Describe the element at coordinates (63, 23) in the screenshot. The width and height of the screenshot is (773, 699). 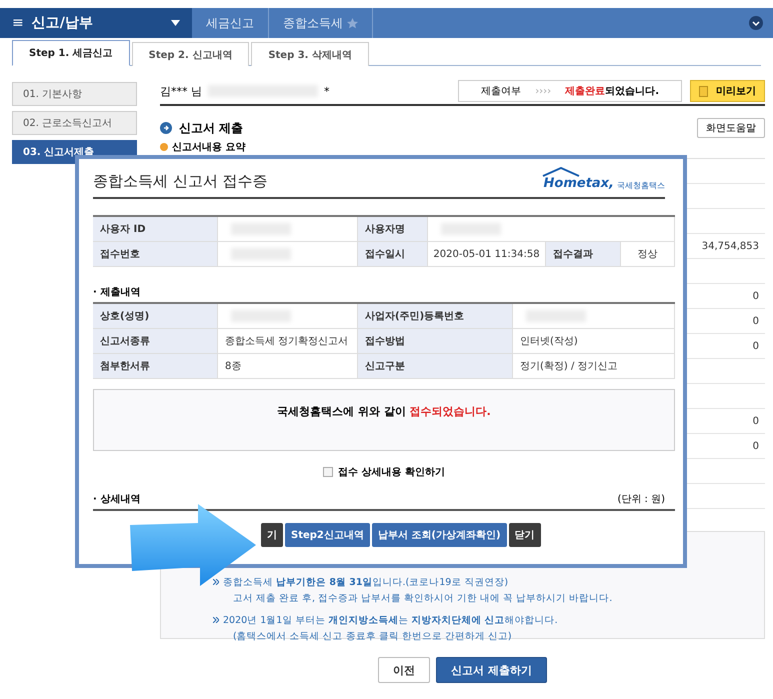
I see `menu-title: 신고/납부` at that location.